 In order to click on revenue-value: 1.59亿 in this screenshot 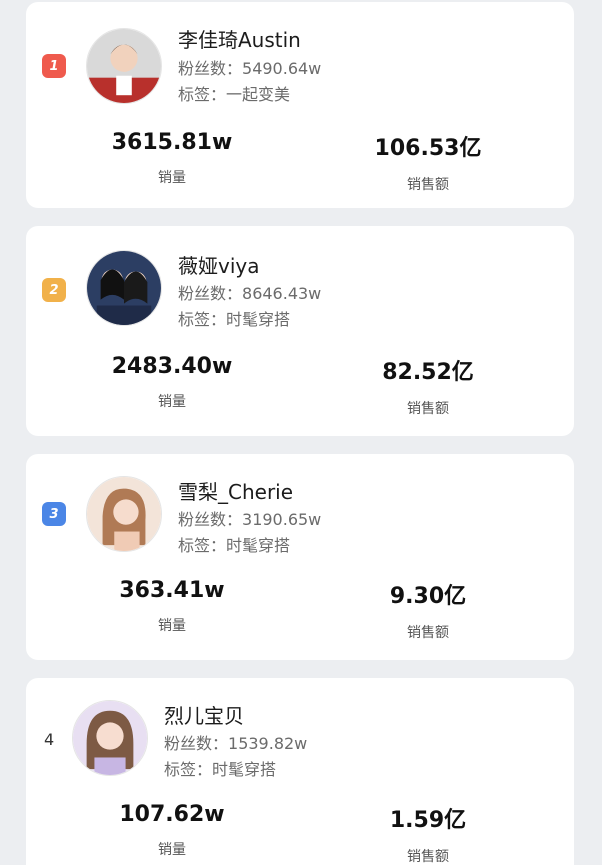, I will do `click(428, 820)`.